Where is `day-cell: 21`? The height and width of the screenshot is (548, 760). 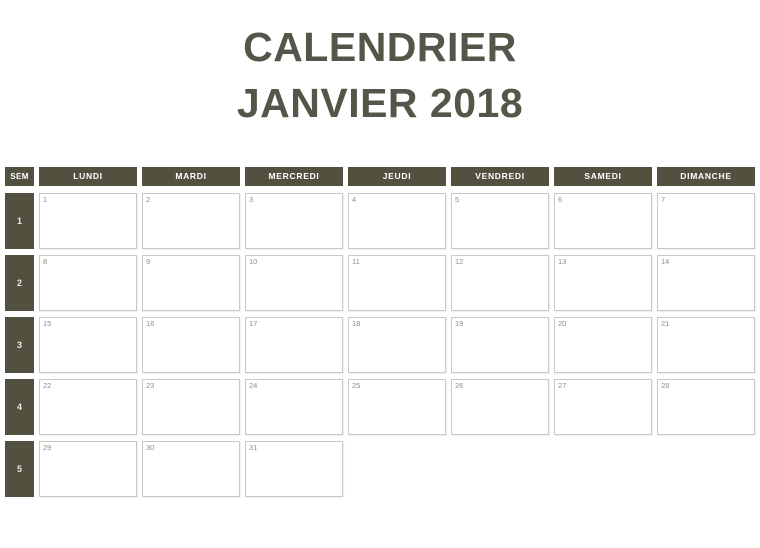 day-cell: 21 is located at coordinates (706, 345).